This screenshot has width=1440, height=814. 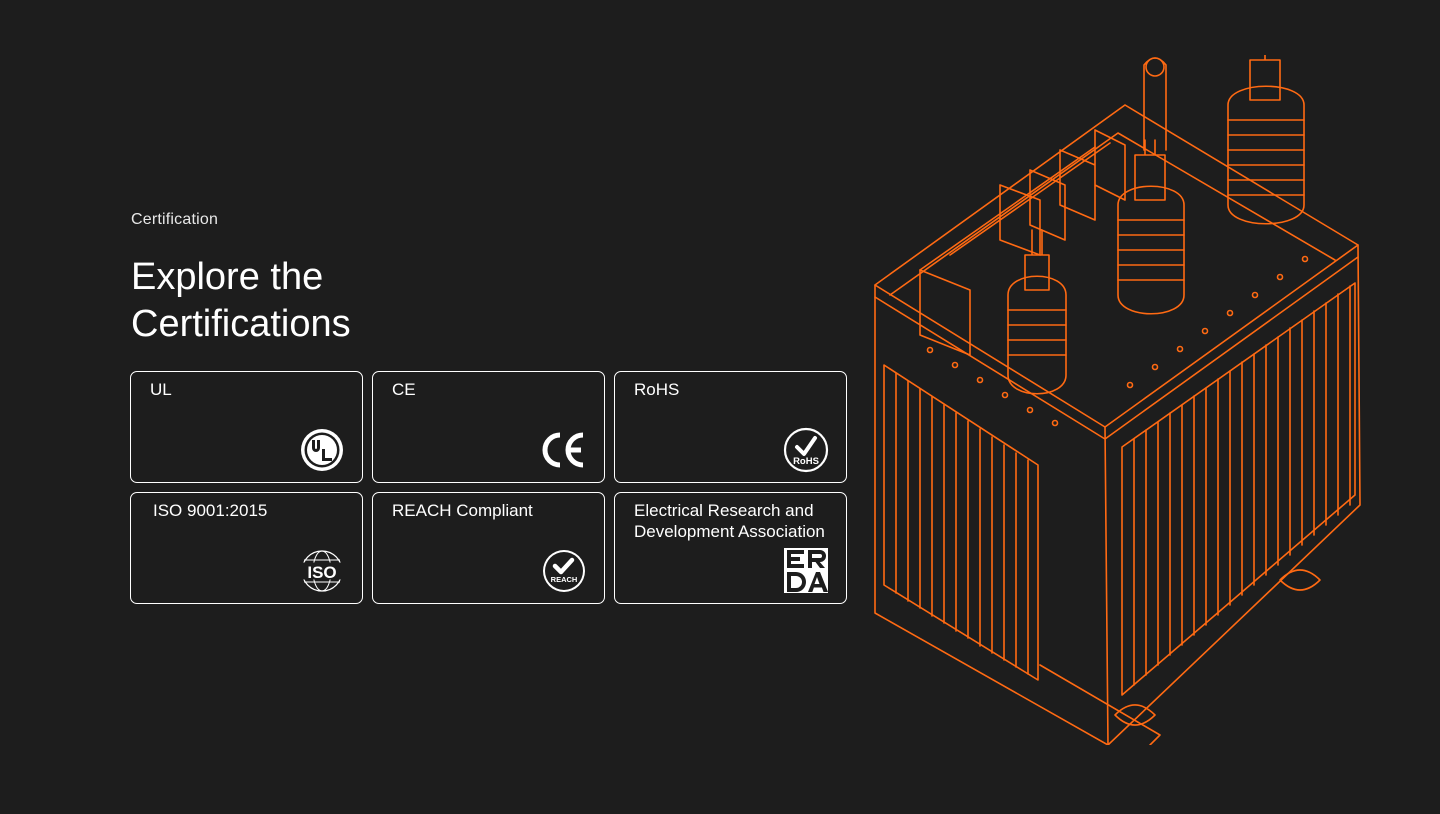 I want to click on section-title-line-2: Certifications, so click(x=241, y=324).